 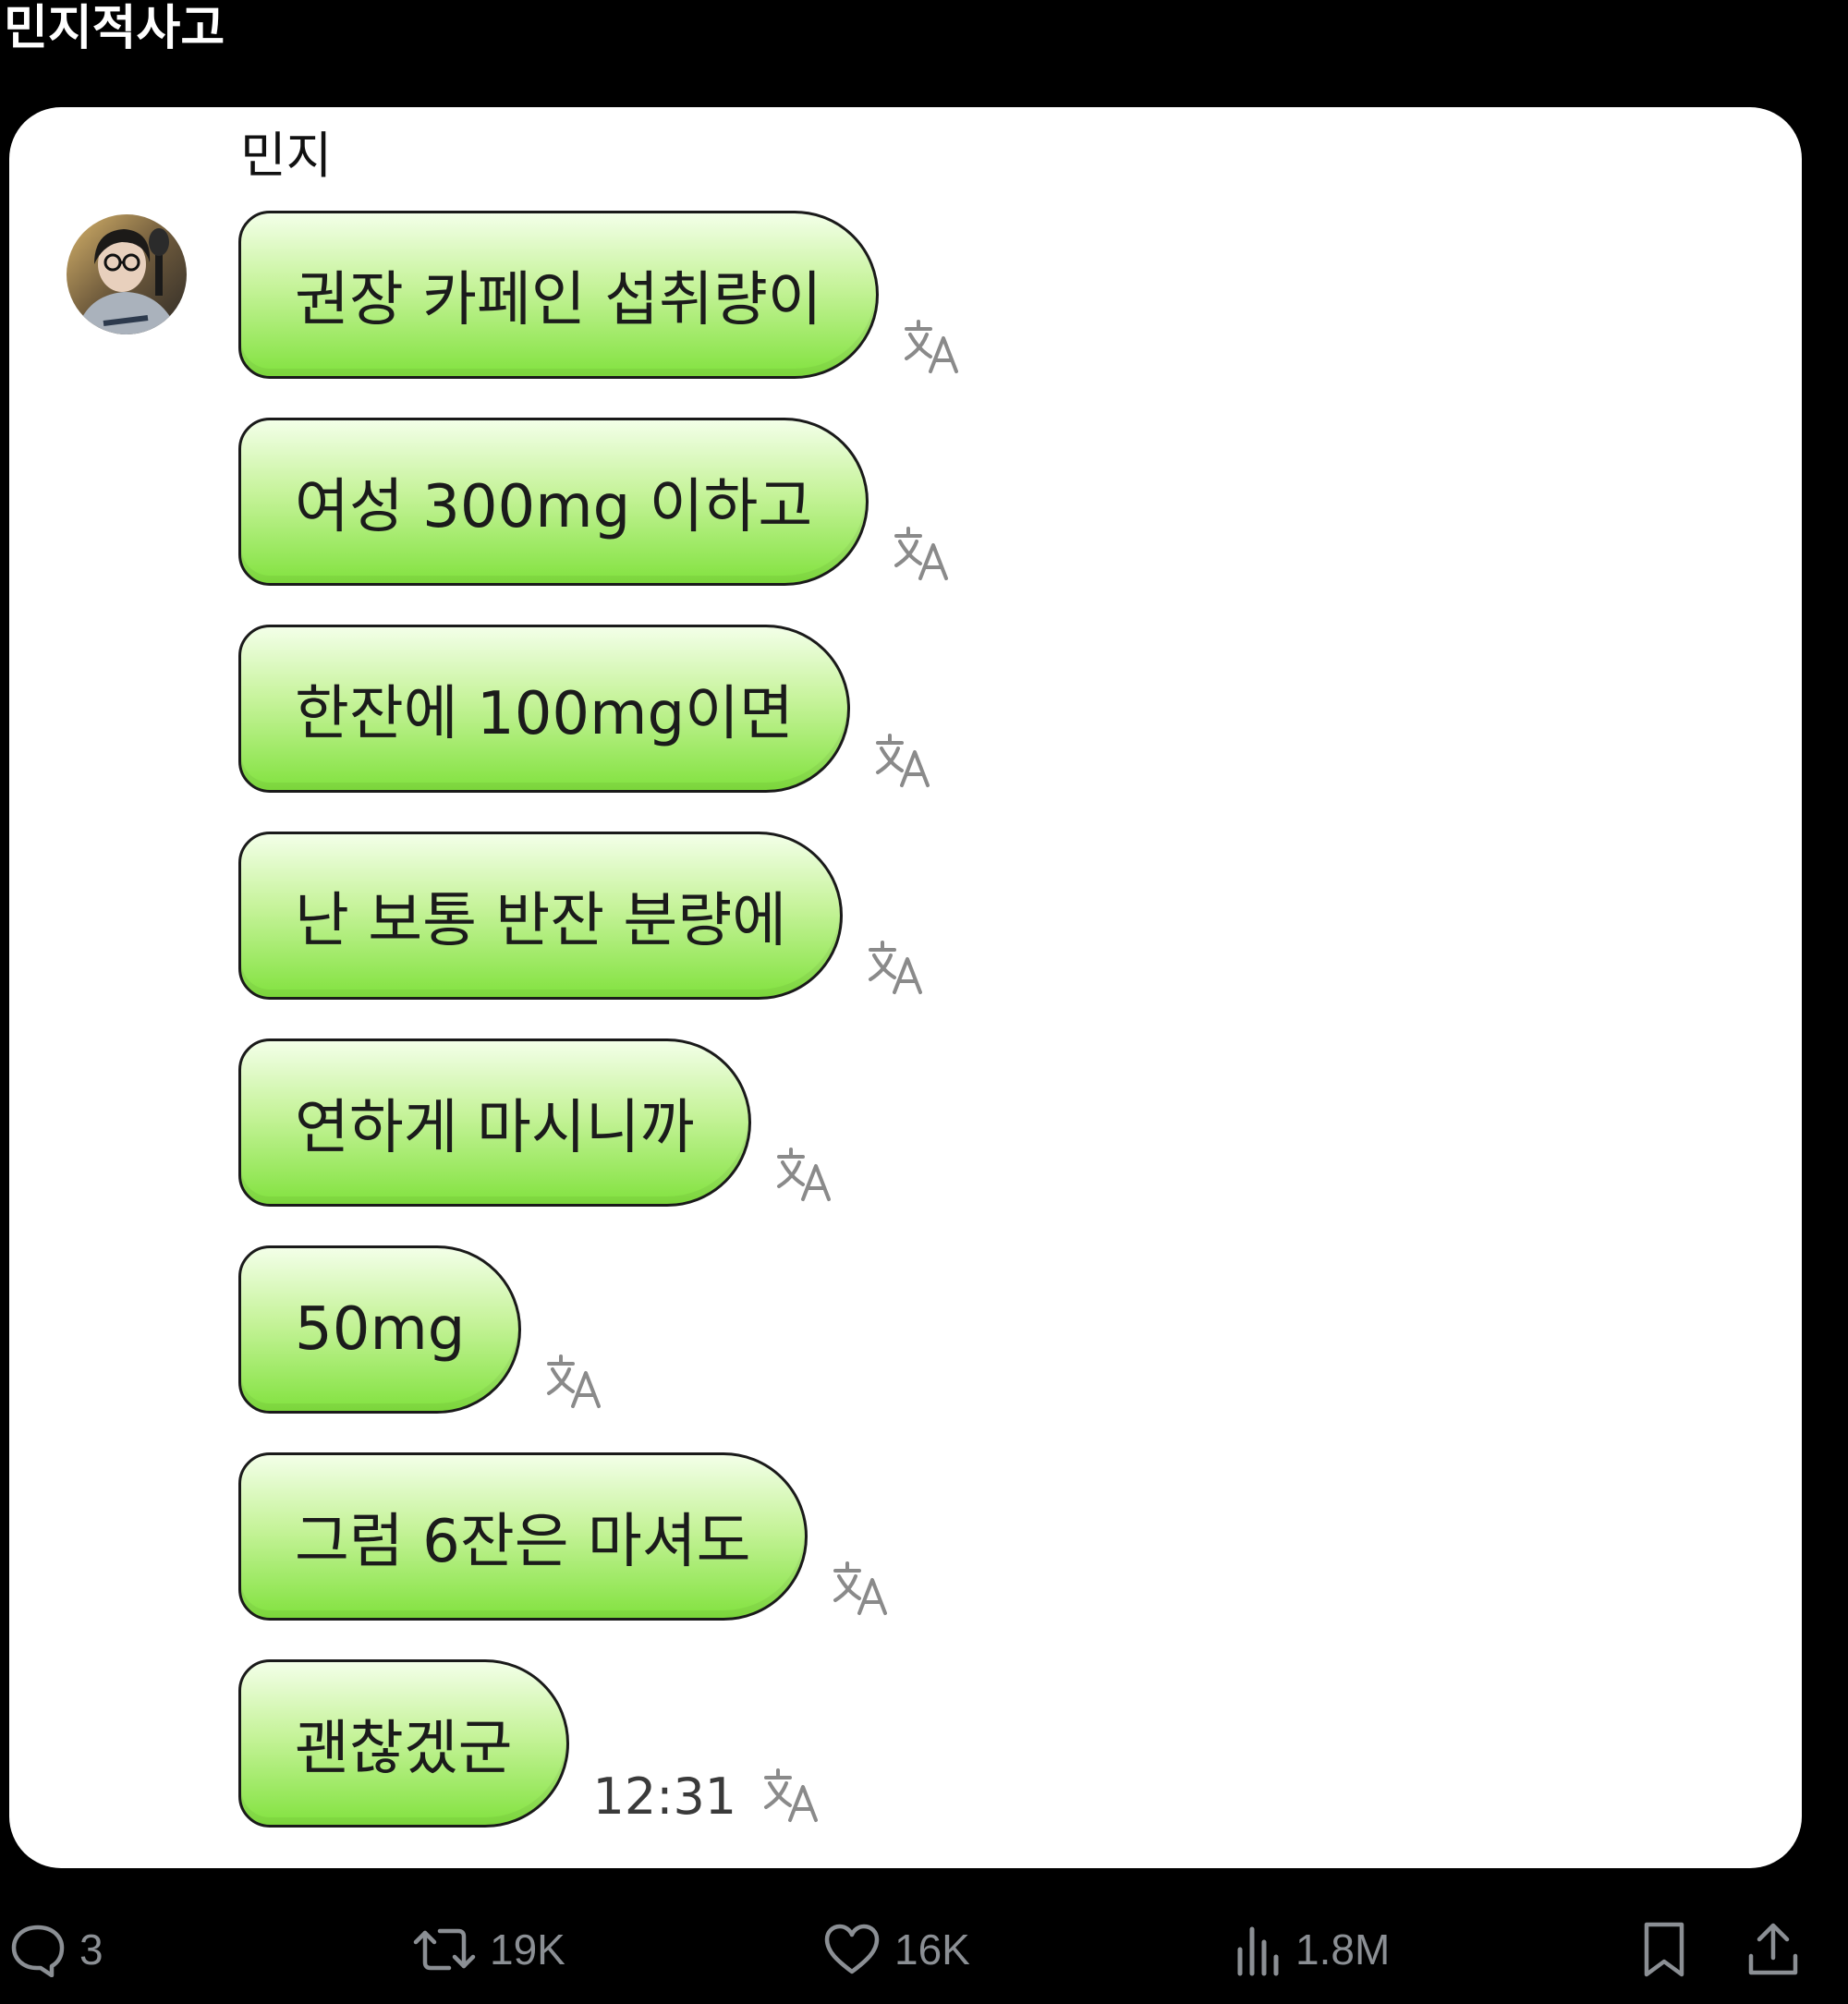 I want to click on post-title: 민지적사고, so click(x=115, y=29).